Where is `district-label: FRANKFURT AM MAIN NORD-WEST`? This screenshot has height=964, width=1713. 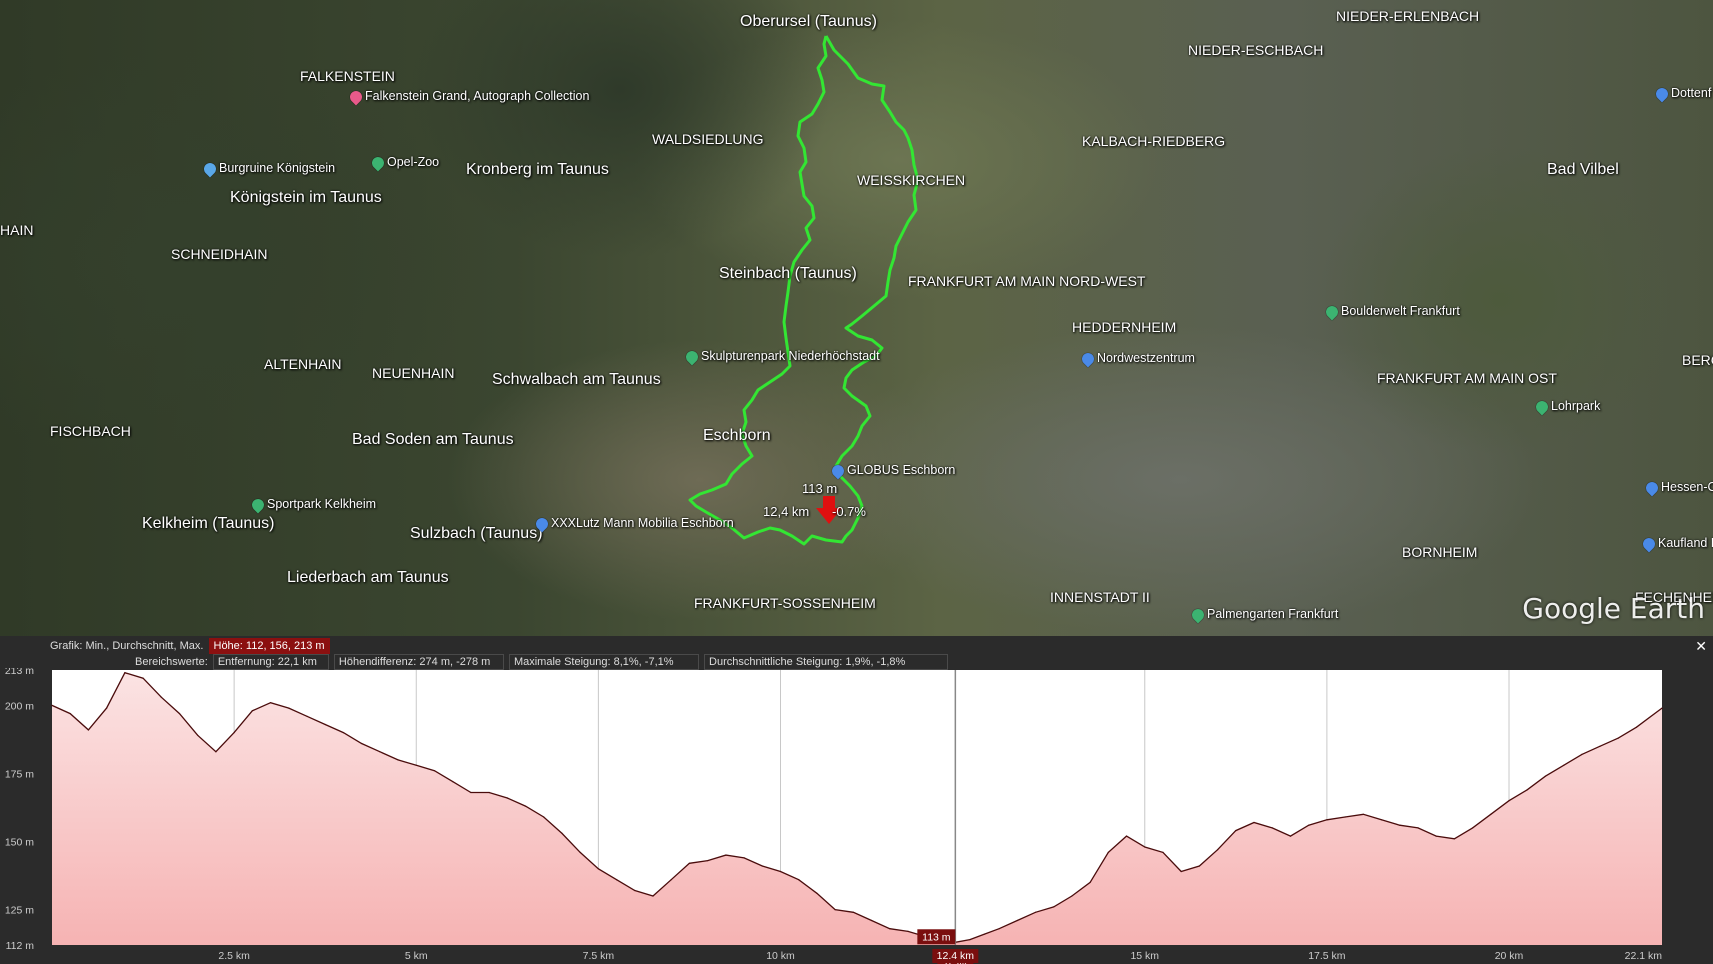 district-label: FRANKFURT AM MAIN NORD-WEST is located at coordinates (1027, 281).